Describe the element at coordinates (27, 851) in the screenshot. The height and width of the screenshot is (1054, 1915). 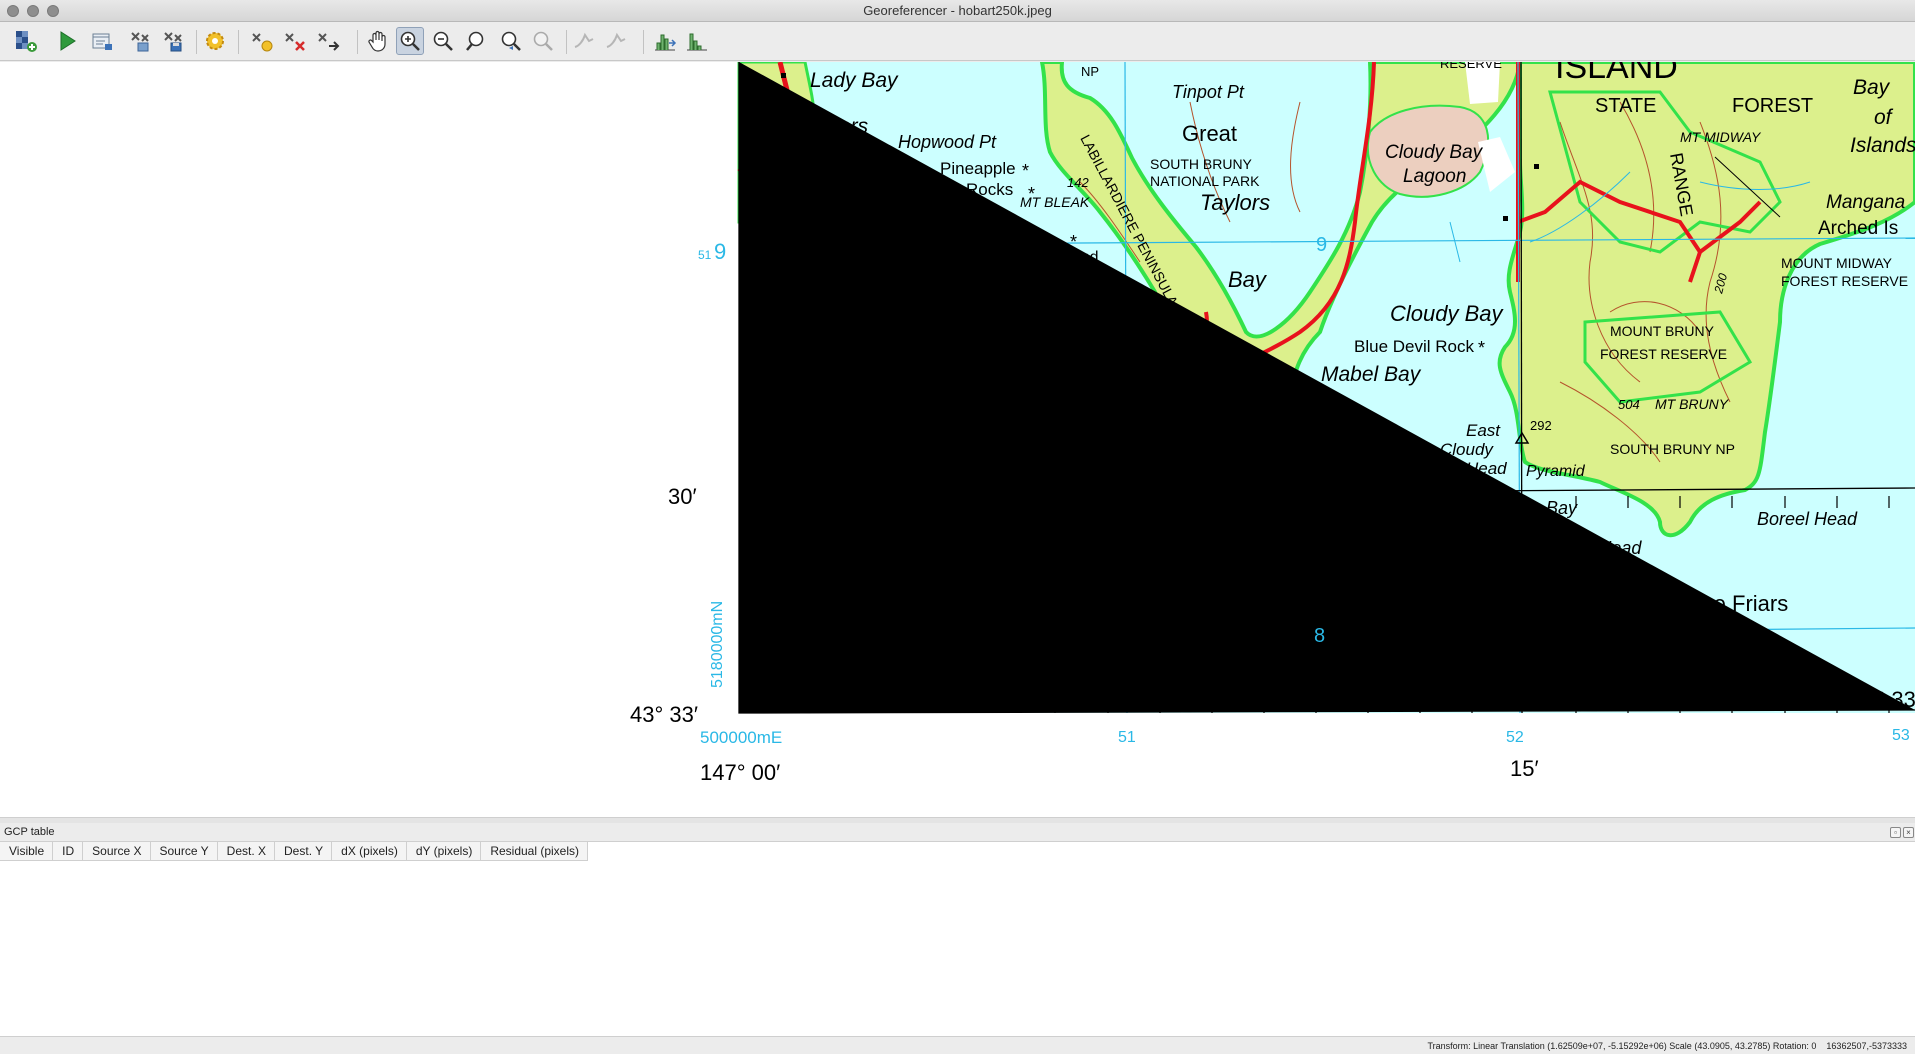
I see `column-header-visible: Visible` at that location.